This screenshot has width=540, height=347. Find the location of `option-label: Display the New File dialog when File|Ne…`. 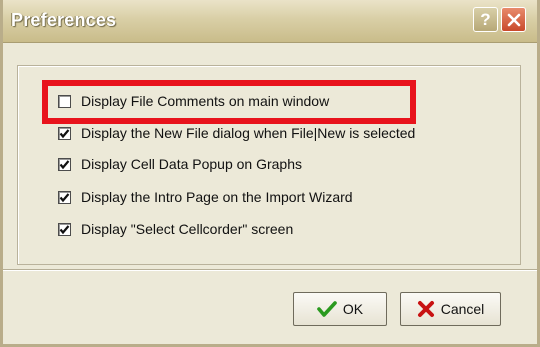

option-label: Display the New File dialog when File|Ne… is located at coordinates (248, 133).